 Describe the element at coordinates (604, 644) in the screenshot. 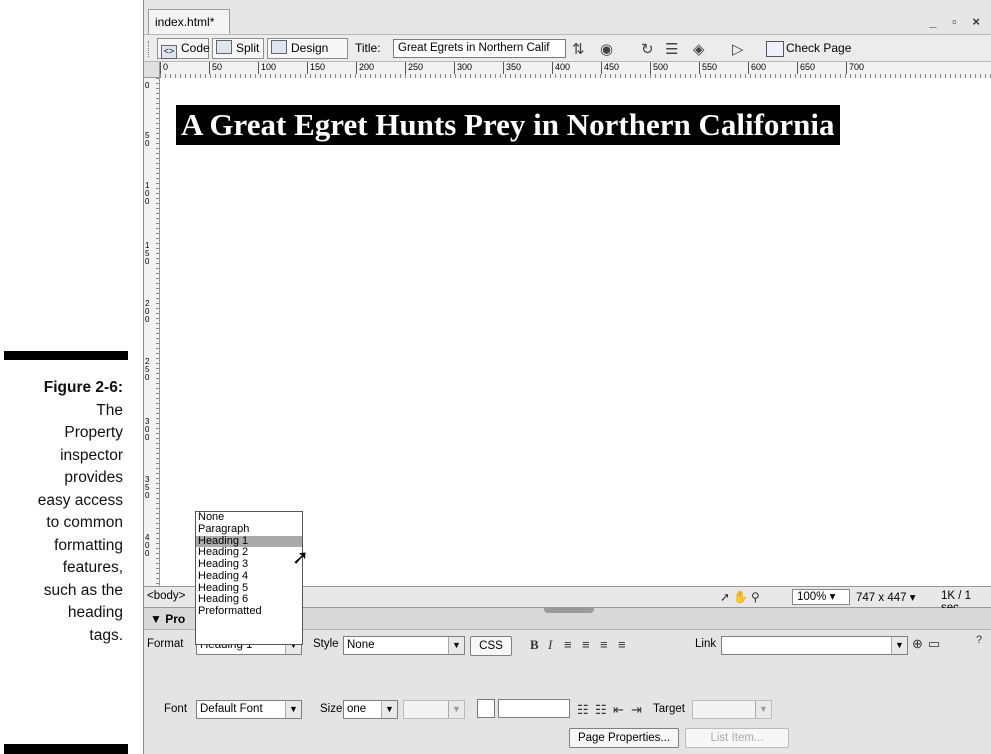

I see `align-right-icon: ≡` at that location.